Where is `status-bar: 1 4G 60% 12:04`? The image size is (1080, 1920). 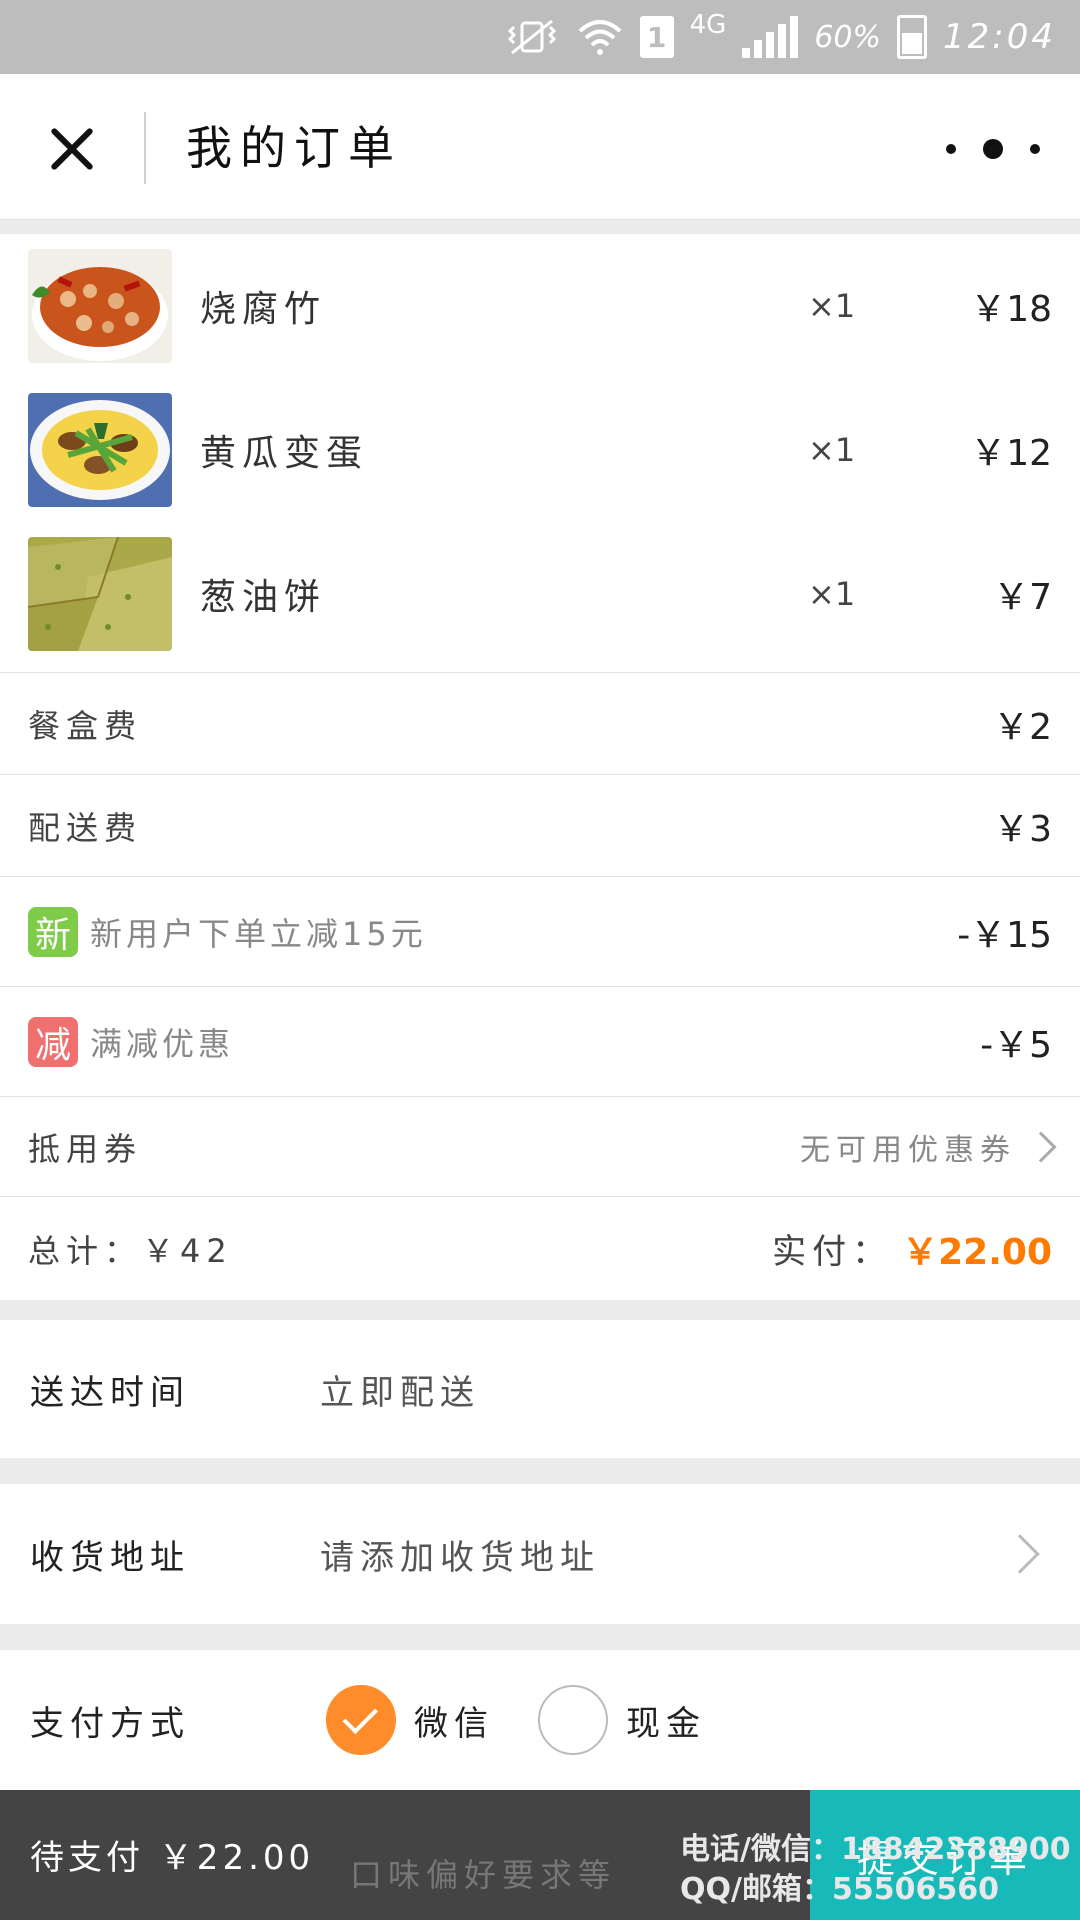 status-bar: 1 4G 60% 12:04 is located at coordinates (540, 37).